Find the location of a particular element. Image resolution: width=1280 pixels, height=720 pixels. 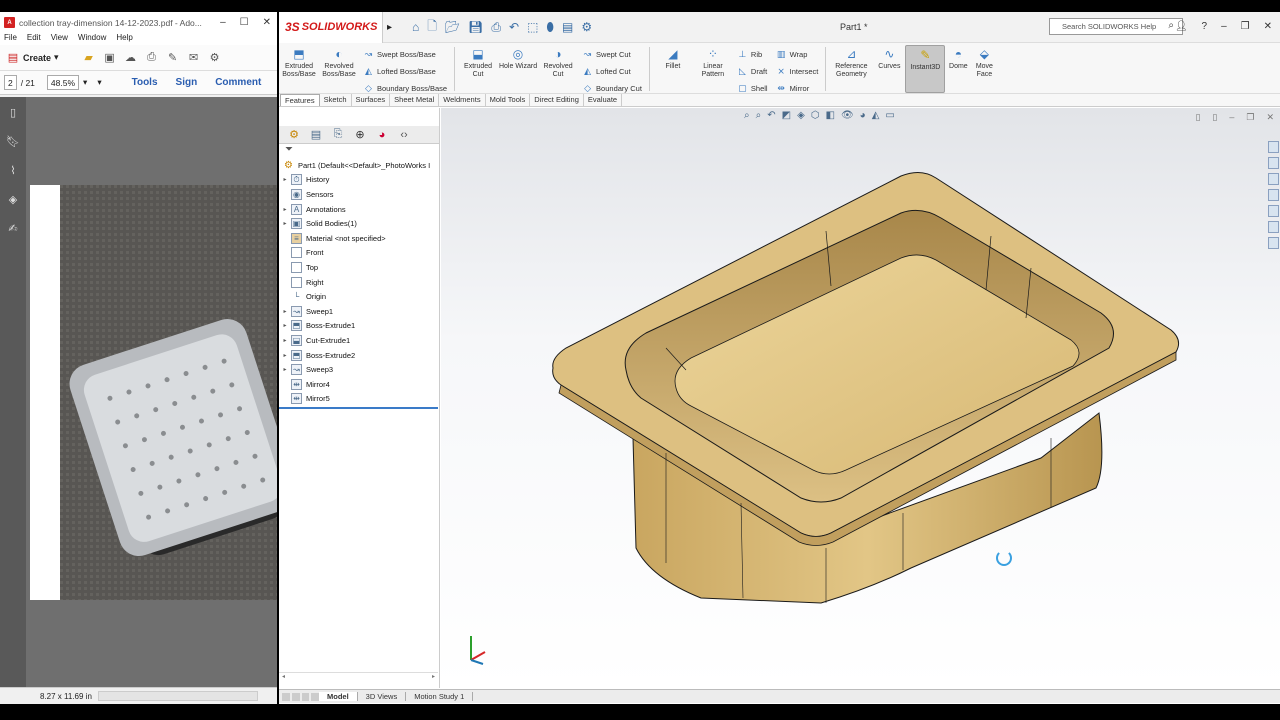

tree-item-history: ▸ ⏱ History is located at coordinates (359, 180).